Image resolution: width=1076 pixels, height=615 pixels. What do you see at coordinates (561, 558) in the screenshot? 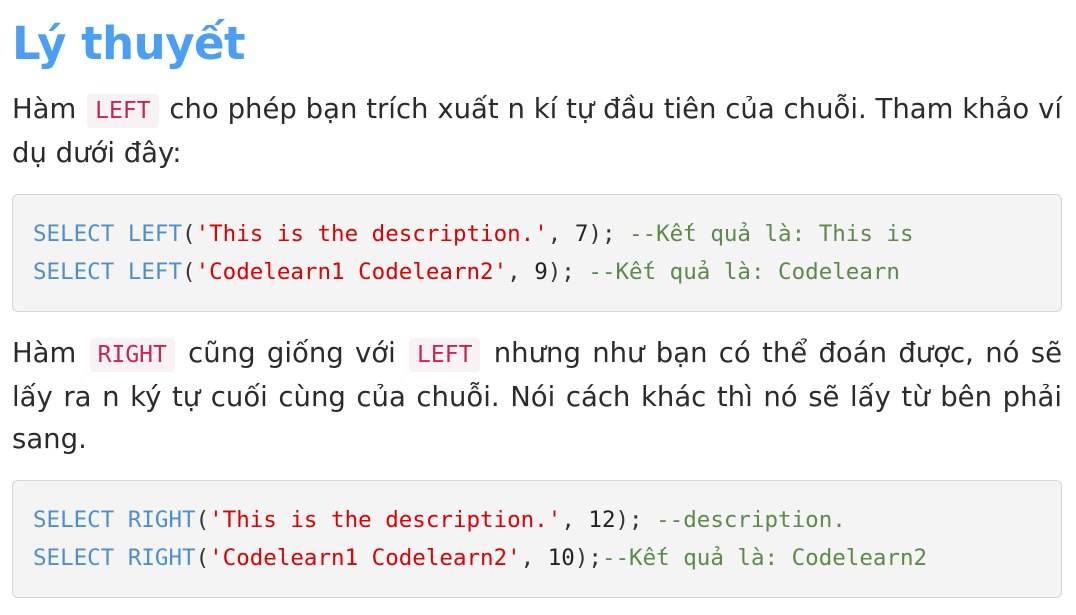
I see `number-literal: 10` at bounding box center [561, 558].